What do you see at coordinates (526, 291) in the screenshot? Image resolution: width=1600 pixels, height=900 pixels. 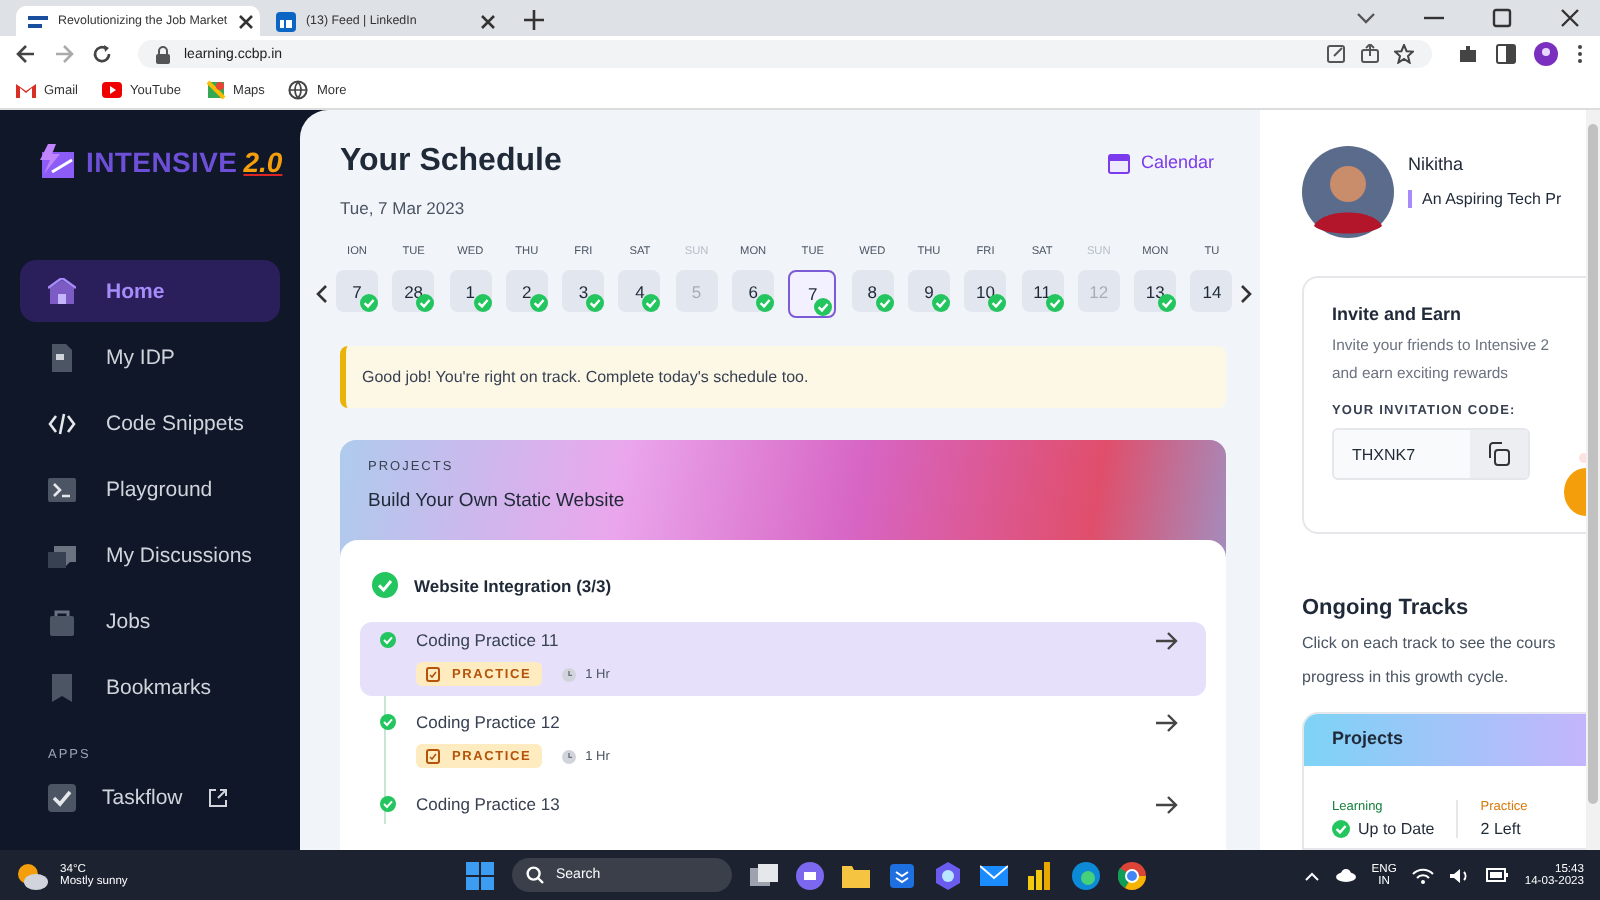 I see `day-chip: 2` at bounding box center [526, 291].